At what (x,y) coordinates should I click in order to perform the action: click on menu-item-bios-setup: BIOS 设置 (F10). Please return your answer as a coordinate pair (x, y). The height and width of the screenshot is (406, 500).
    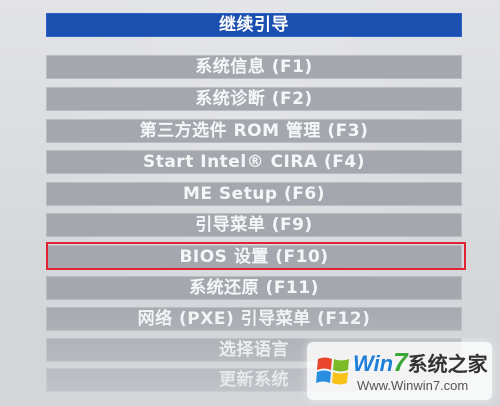
    Looking at the image, I should click on (254, 257).